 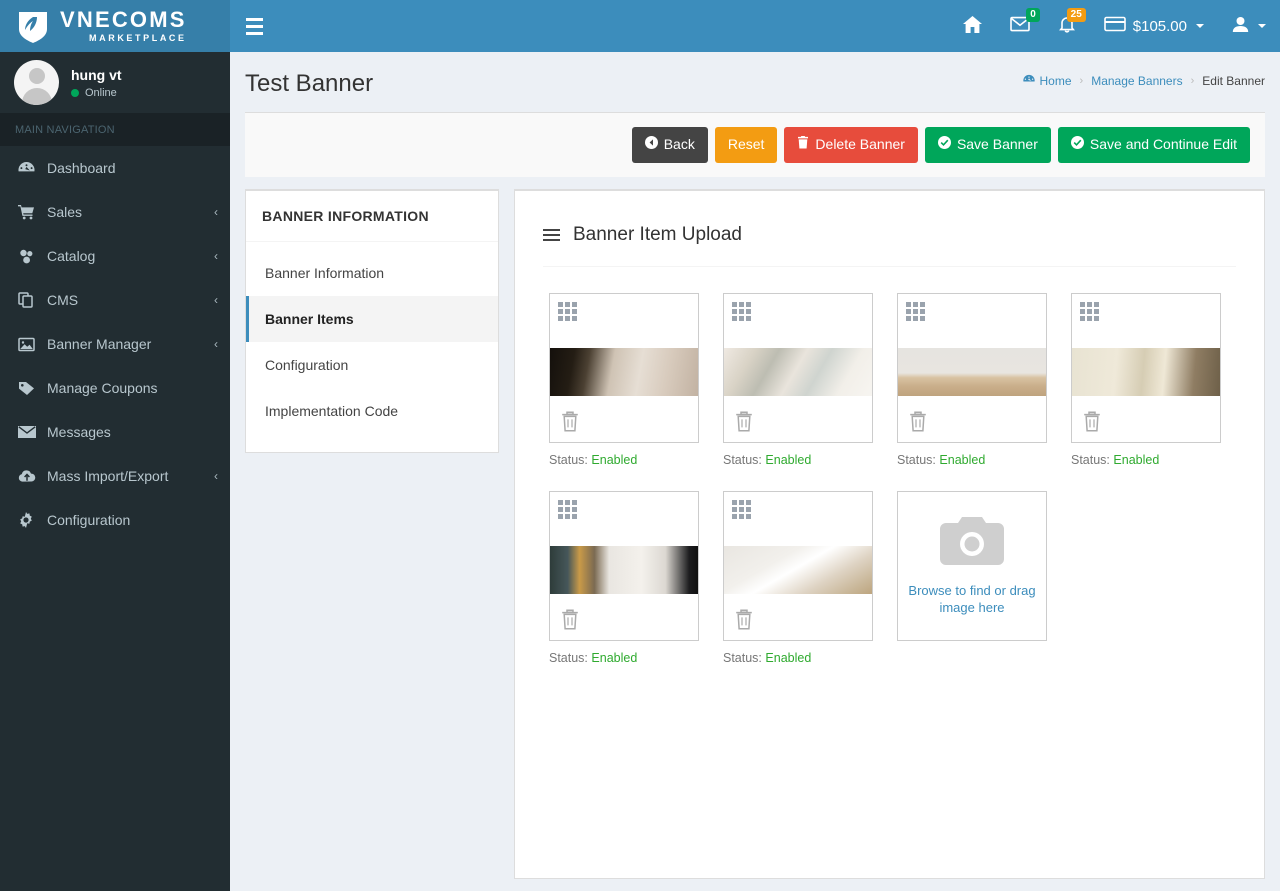 I want to click on top-navigation-bar: 0 25 $105.00, so click(x=755, y=26).